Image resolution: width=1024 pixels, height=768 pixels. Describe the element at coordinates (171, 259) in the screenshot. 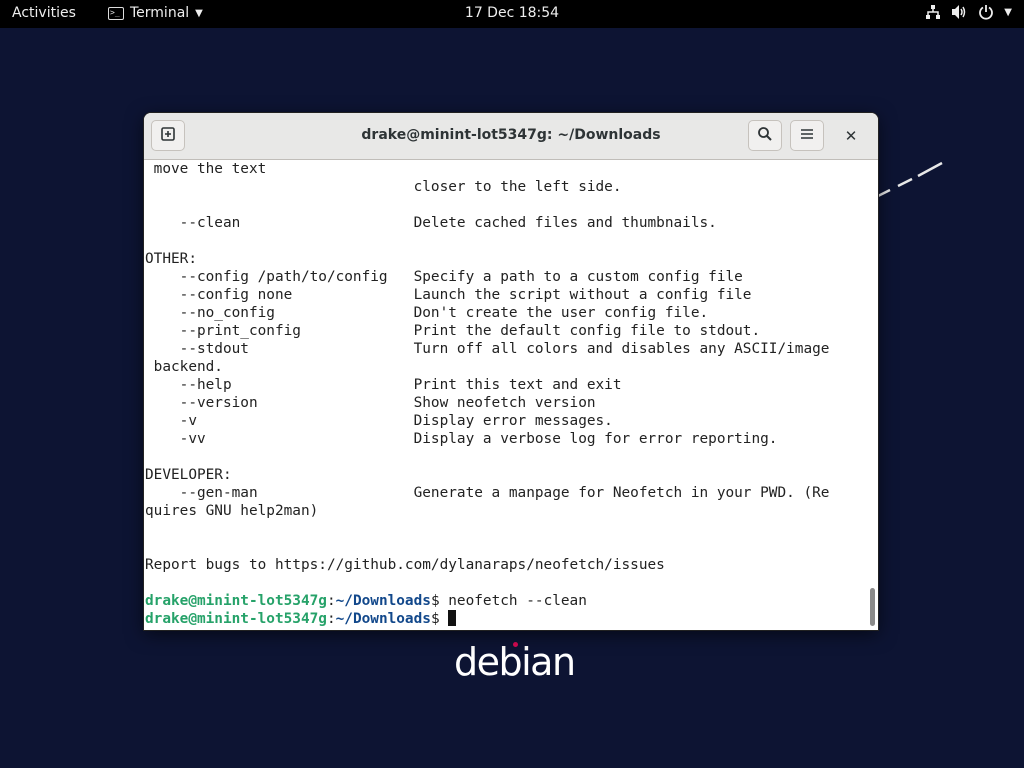

I see `terminal-line: OTHER:` at that location.